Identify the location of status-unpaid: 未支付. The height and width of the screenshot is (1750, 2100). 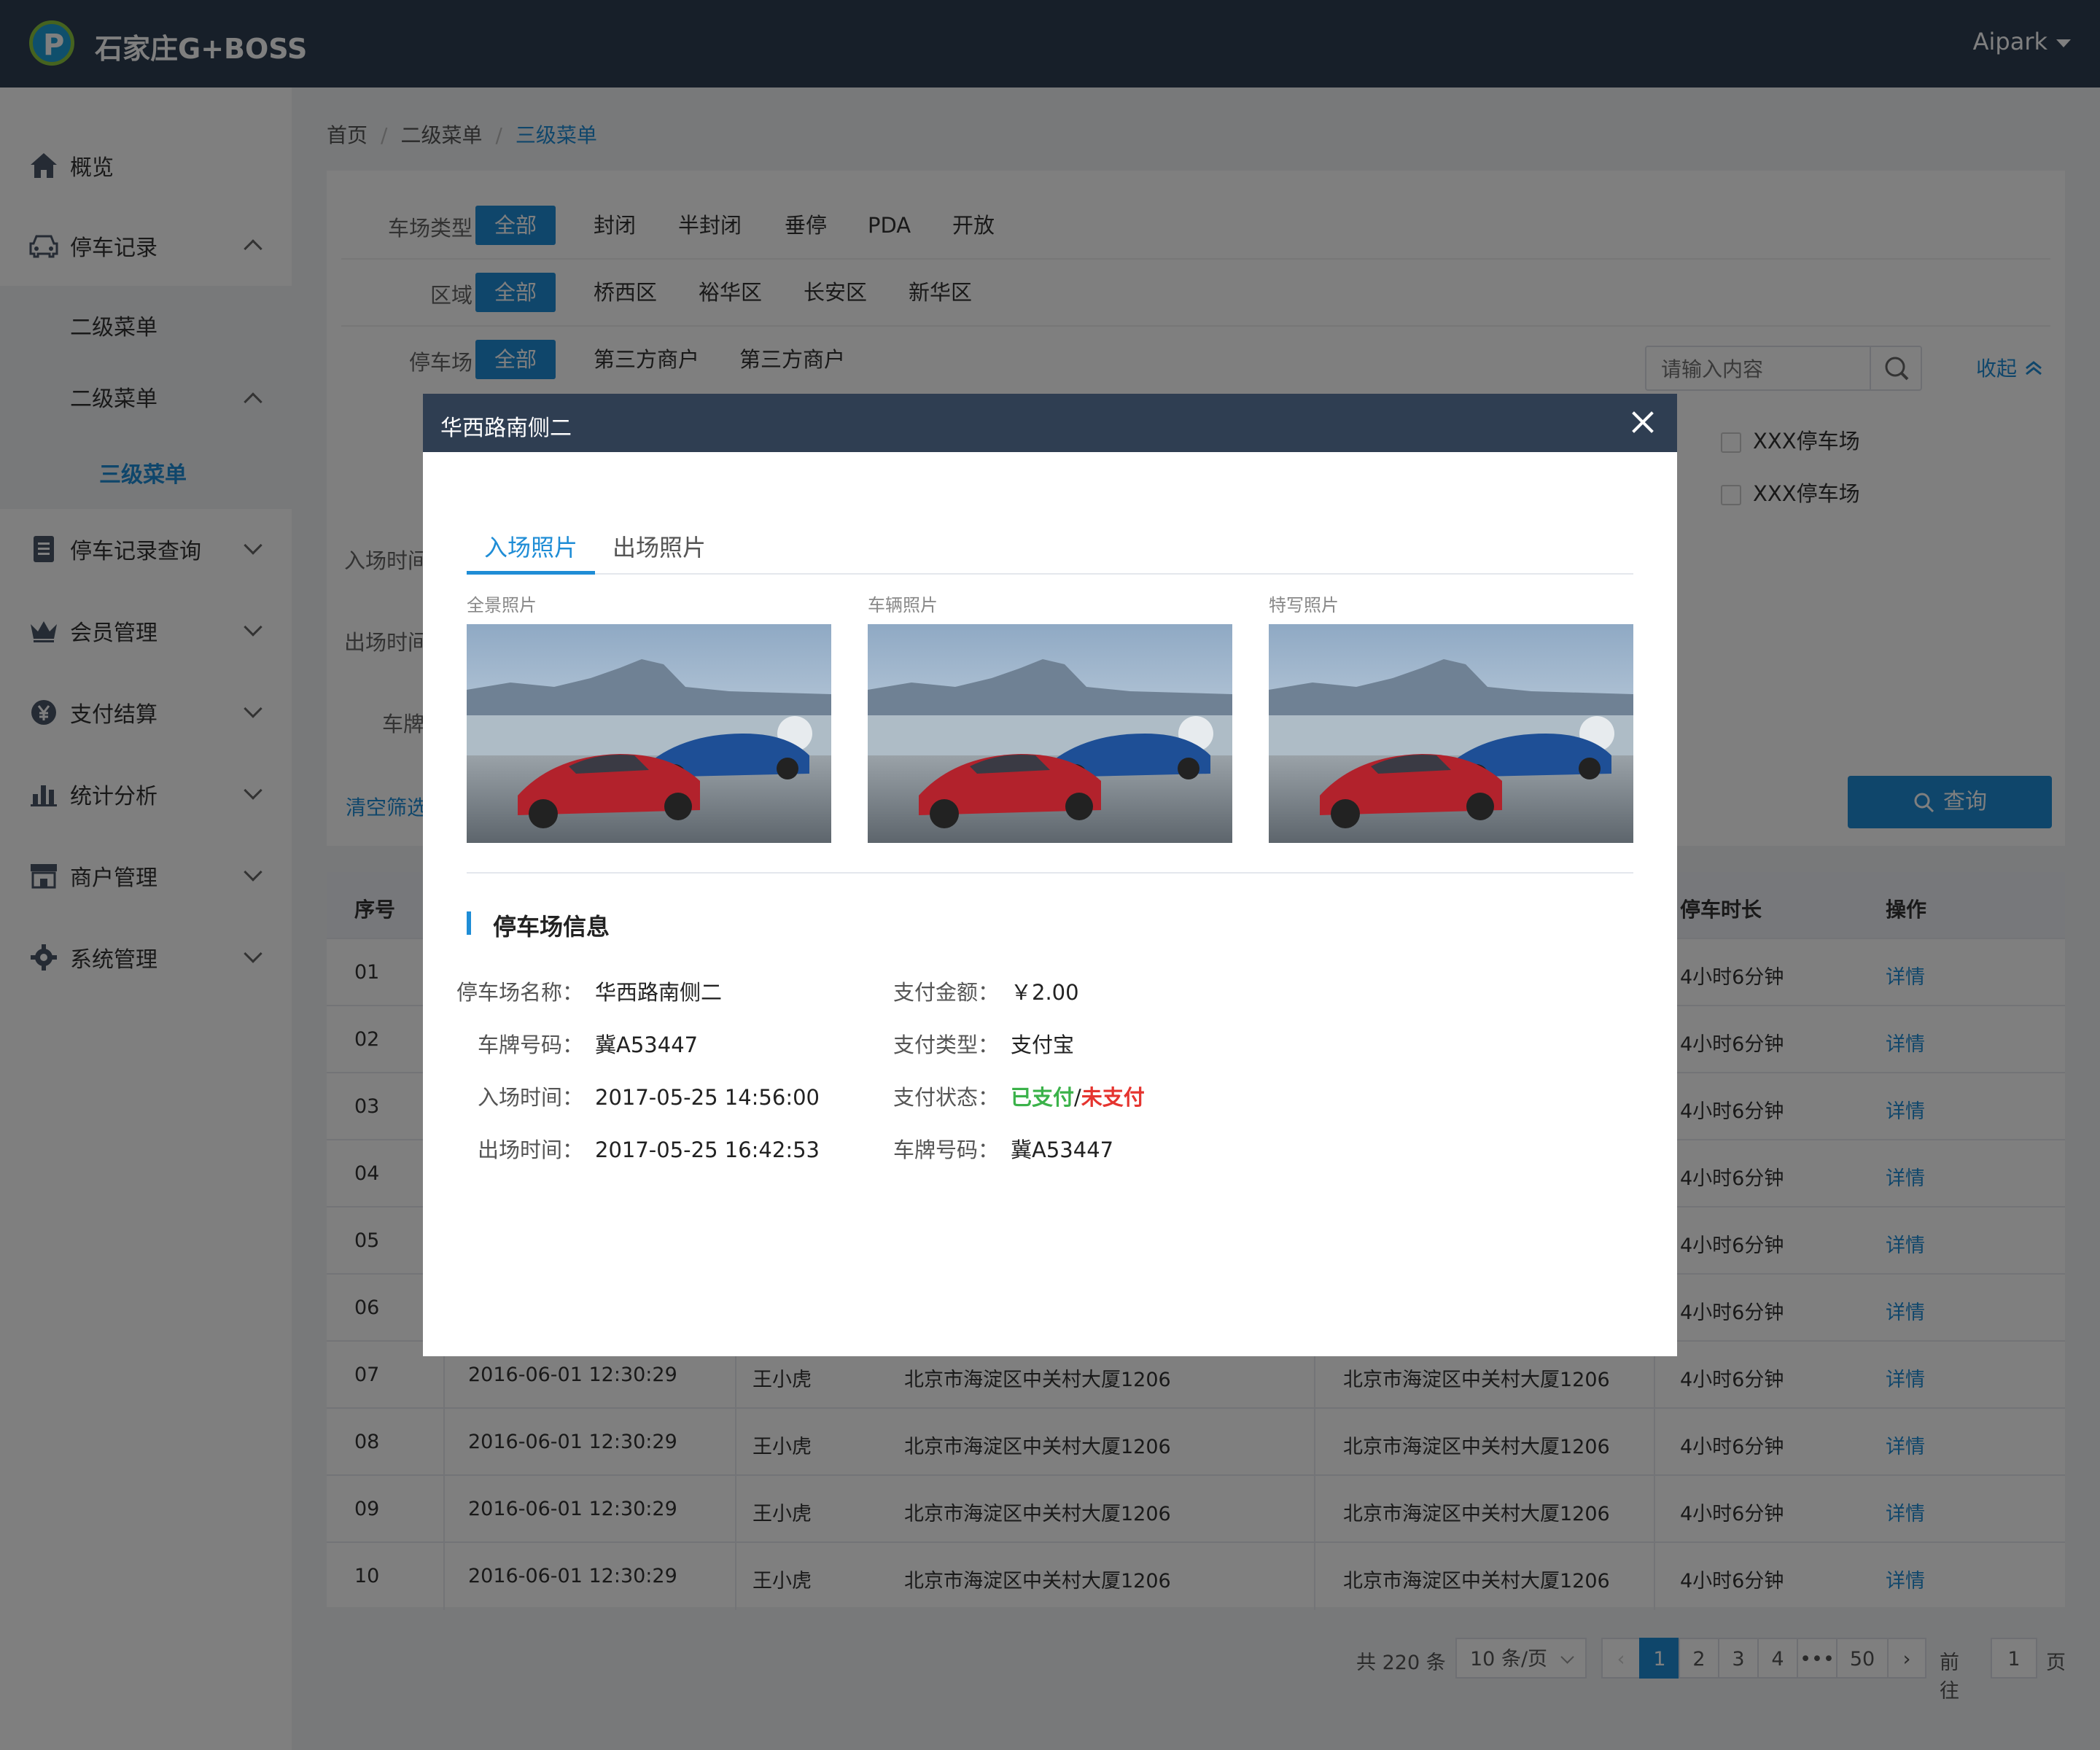
(1113, 1097).